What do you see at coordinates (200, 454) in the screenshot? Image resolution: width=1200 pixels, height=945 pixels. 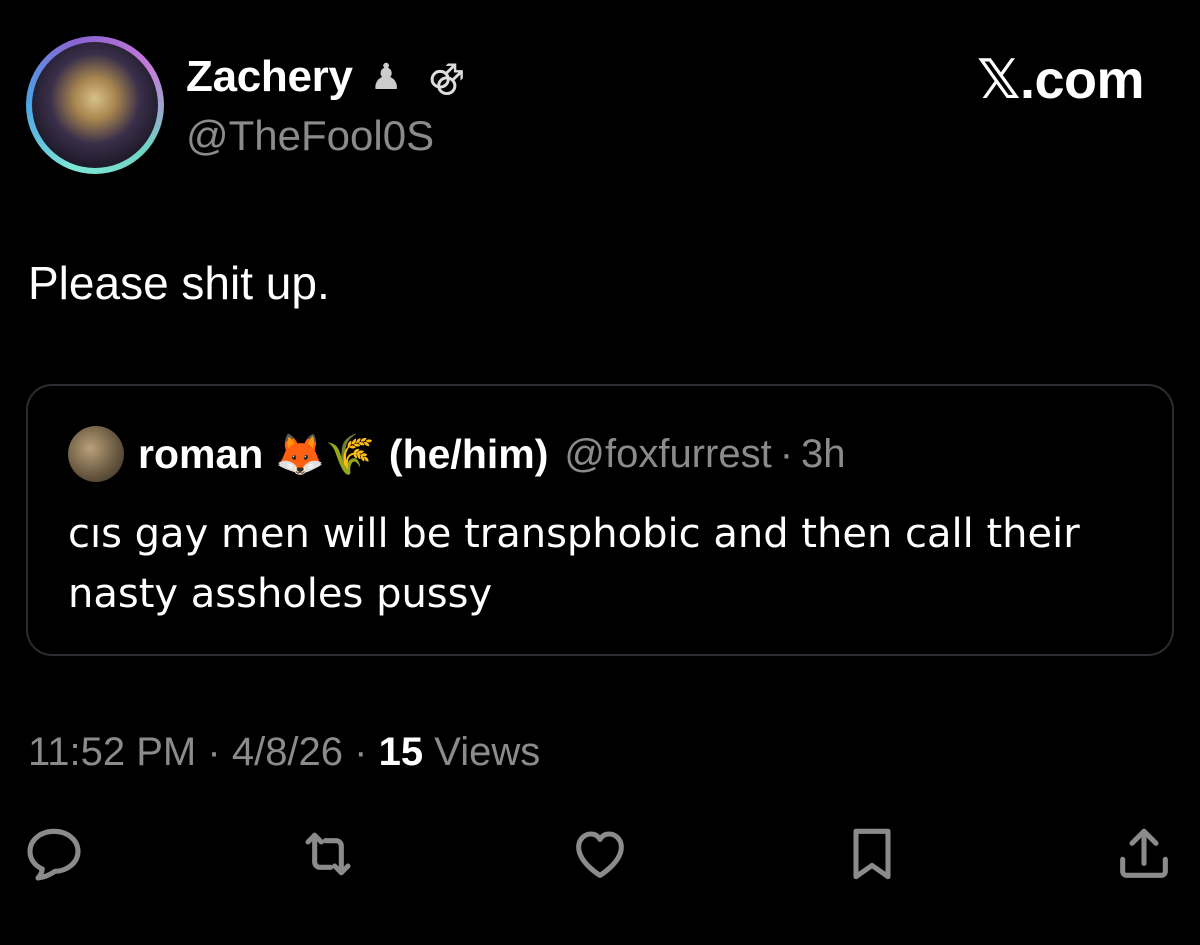 I see `quoted-author-name: roman` at bounding box center [200, 454].